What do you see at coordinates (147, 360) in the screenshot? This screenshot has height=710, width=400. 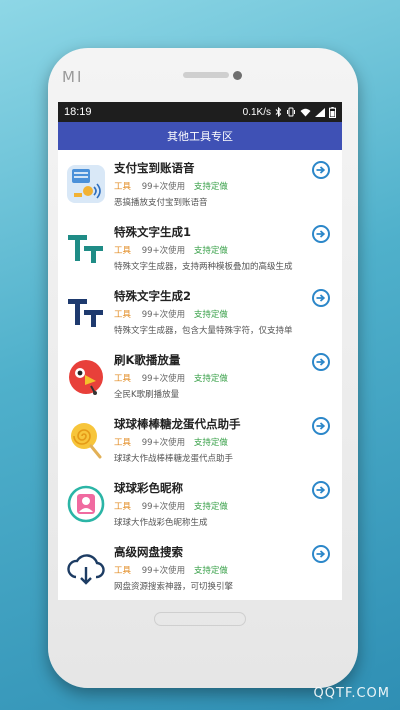 I see `tool-title: 刷K歌播放量` at bounding box center [147, 360].